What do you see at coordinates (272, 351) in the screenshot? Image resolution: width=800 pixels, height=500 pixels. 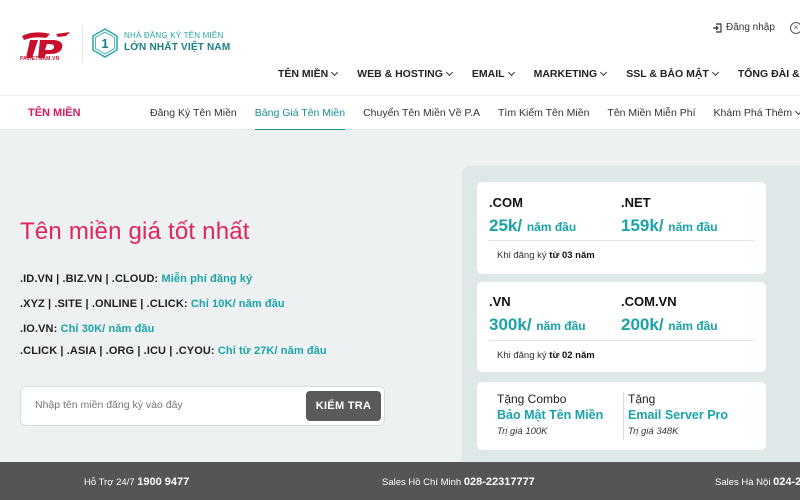 I see `promo-offer: Chỉ từ 27K/ năm đầu` at bounding box center [272, 351].